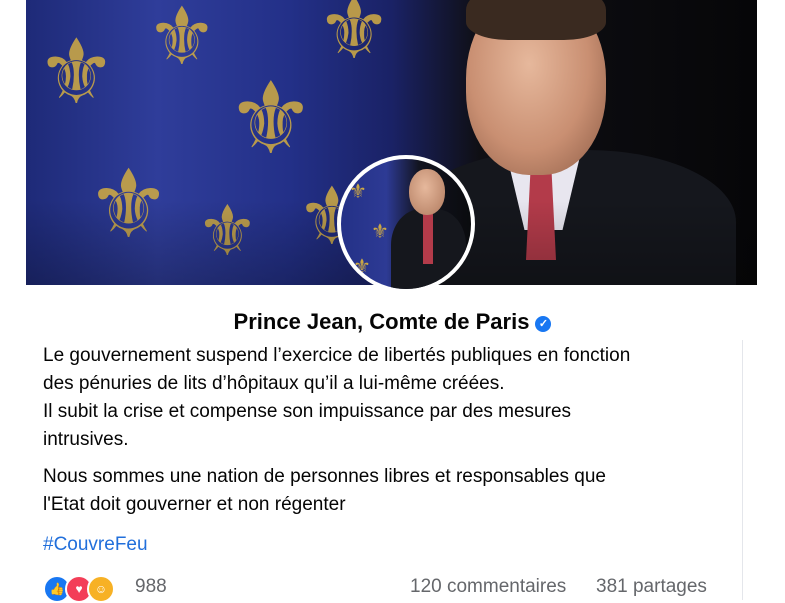 The width and height of the screenshot is (785, 603). Describe the element at coordinates (651, 587) in the screenshot. I see `shares-count-link: 381 partages` at that location.